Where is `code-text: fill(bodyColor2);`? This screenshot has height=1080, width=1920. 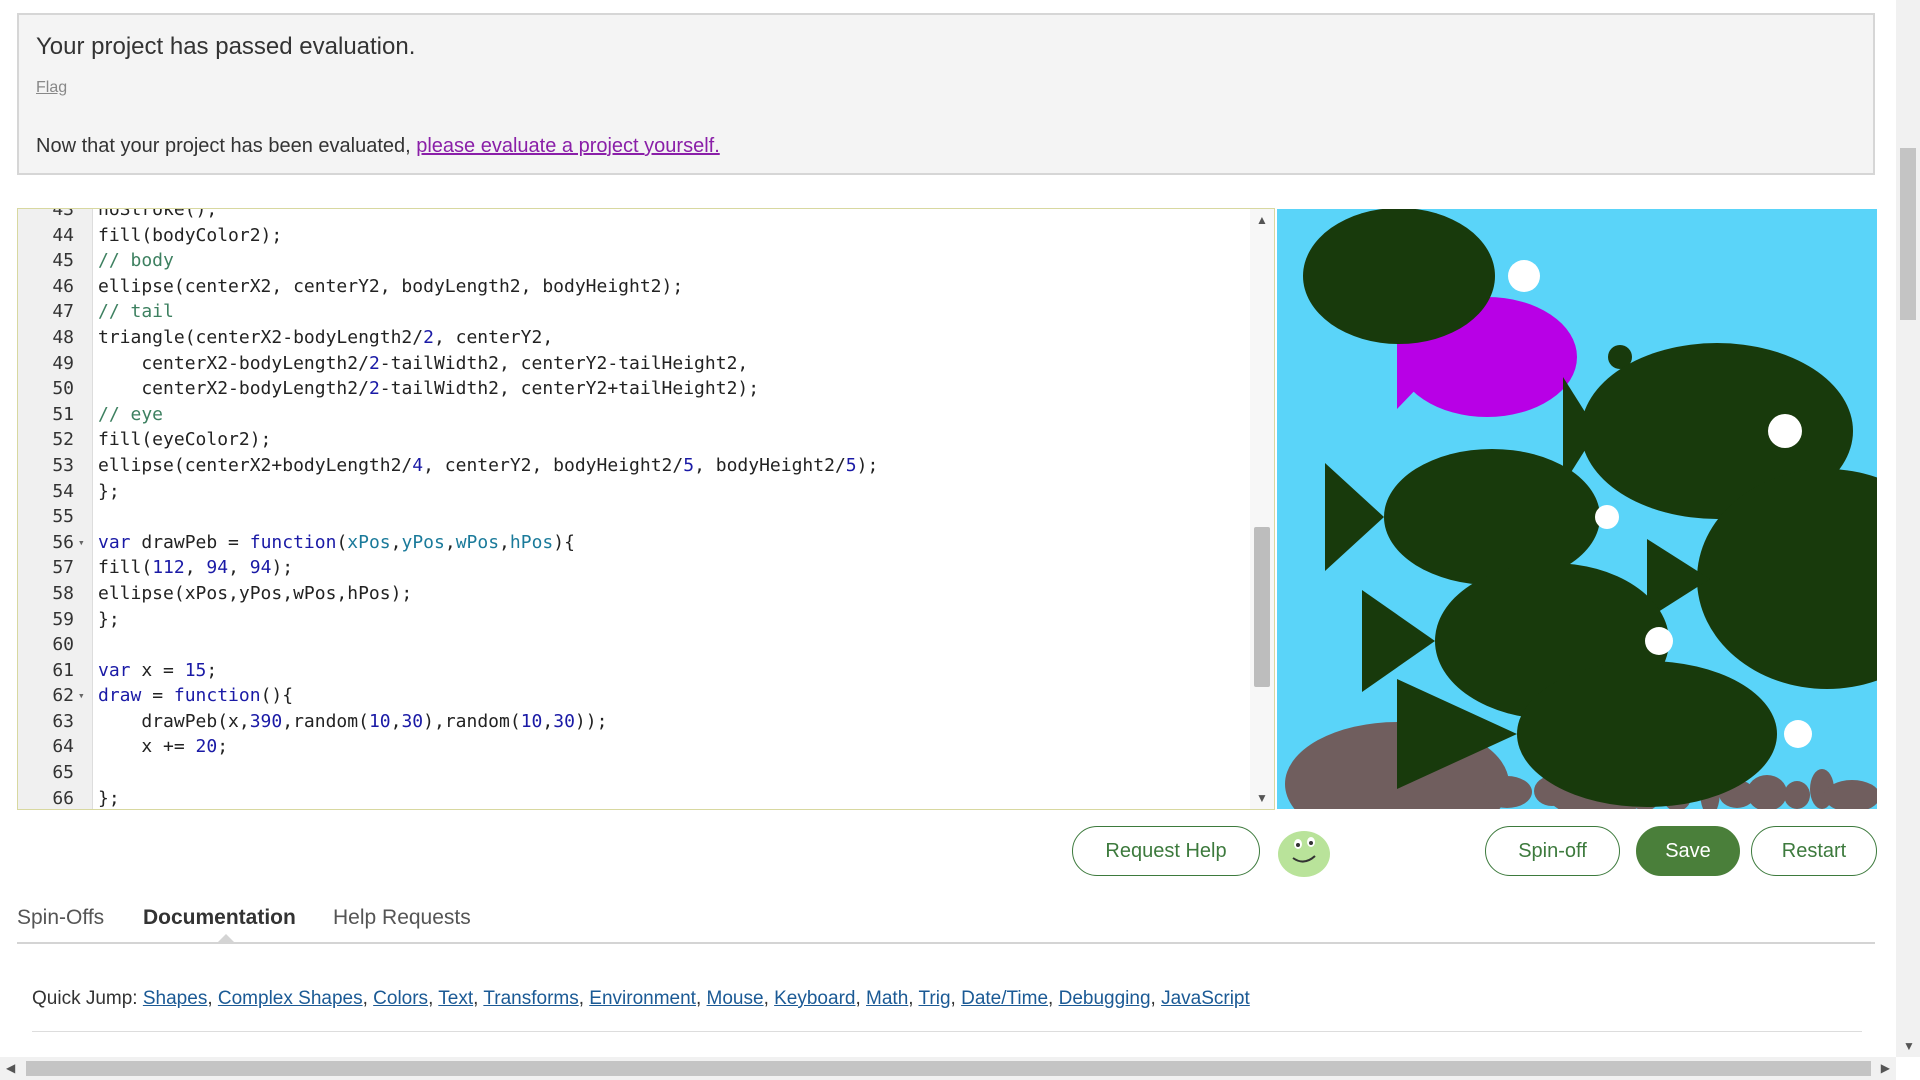 code-text: fill(bodyColor2); is located at coordinates (190, 236).